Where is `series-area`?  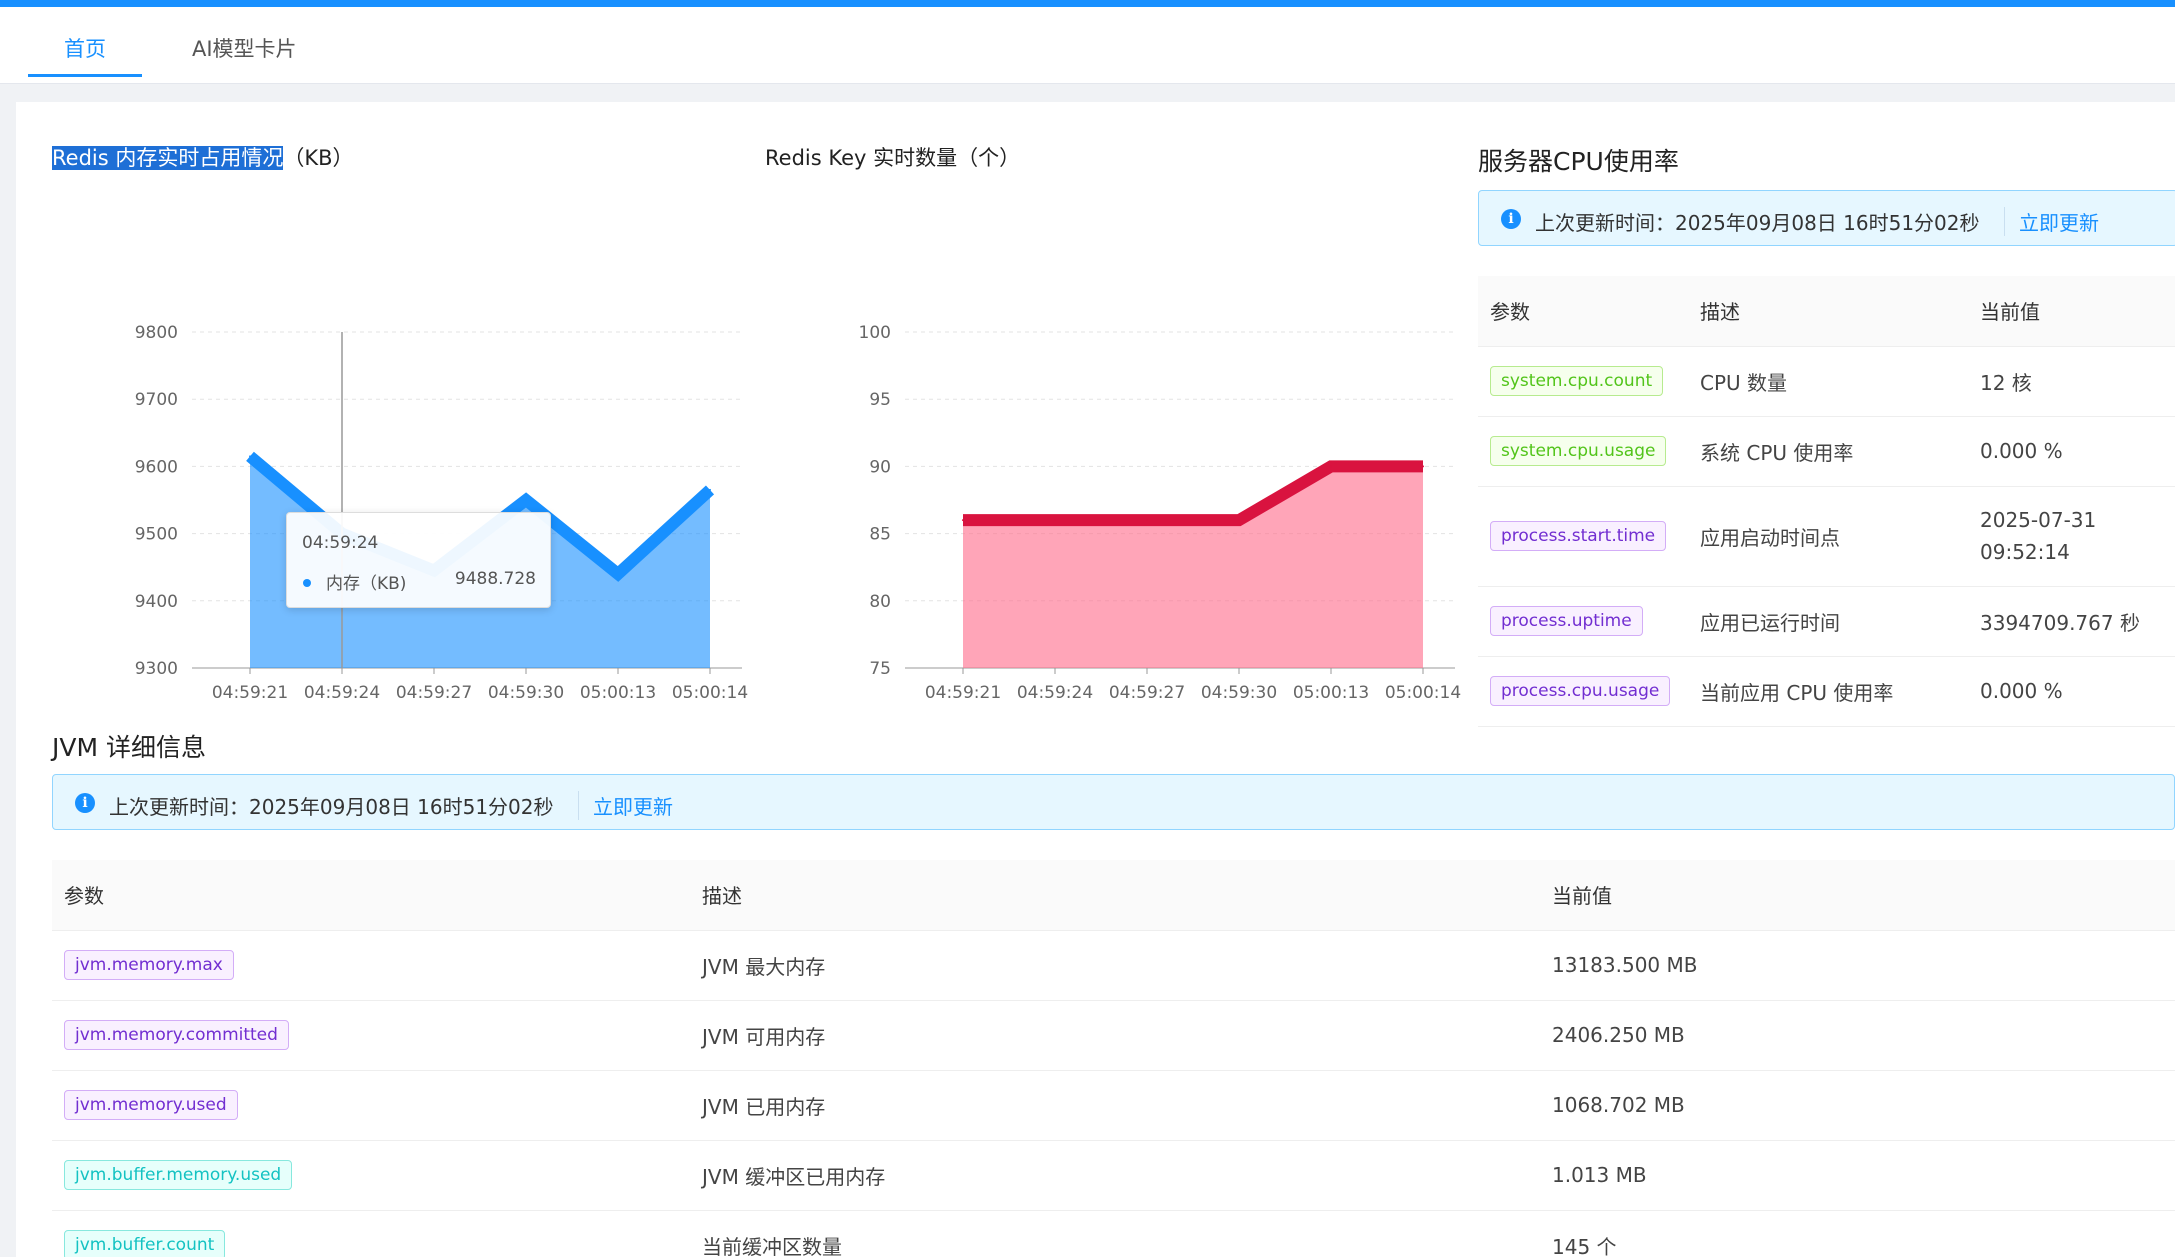 series-area is located at coordinates (1193, 567).